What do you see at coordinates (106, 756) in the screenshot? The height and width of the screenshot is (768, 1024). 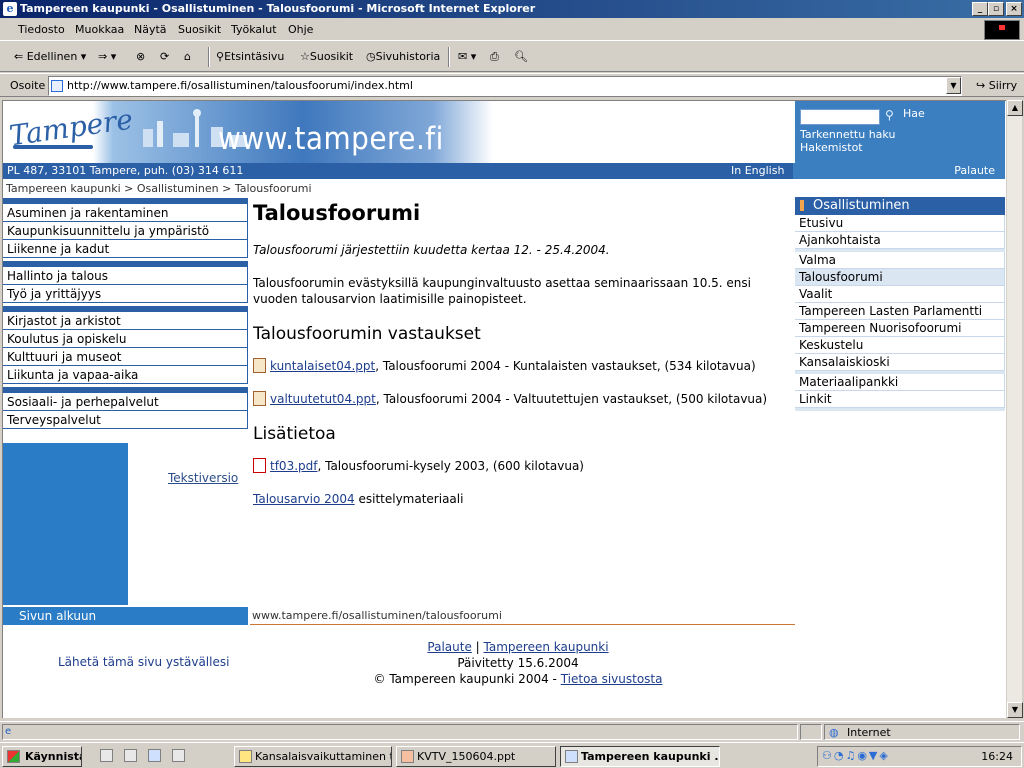 I see `quicklaunch-desktop-icon` at bounding box center [106, 756].